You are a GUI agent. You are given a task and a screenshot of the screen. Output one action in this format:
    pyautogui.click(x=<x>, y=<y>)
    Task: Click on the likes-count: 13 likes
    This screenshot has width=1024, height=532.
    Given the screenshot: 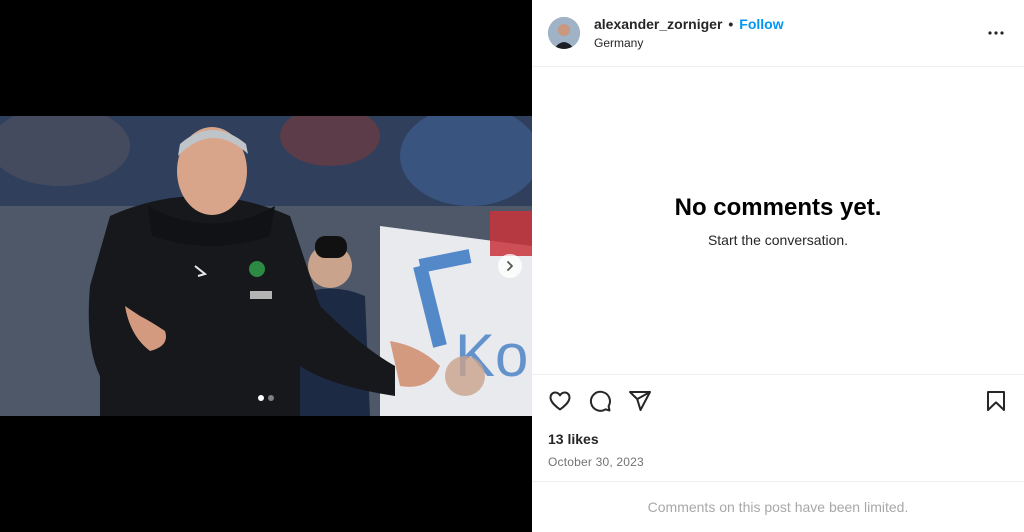 What is the action you would take?
    pyautogui.click(x=778, y=439)
    